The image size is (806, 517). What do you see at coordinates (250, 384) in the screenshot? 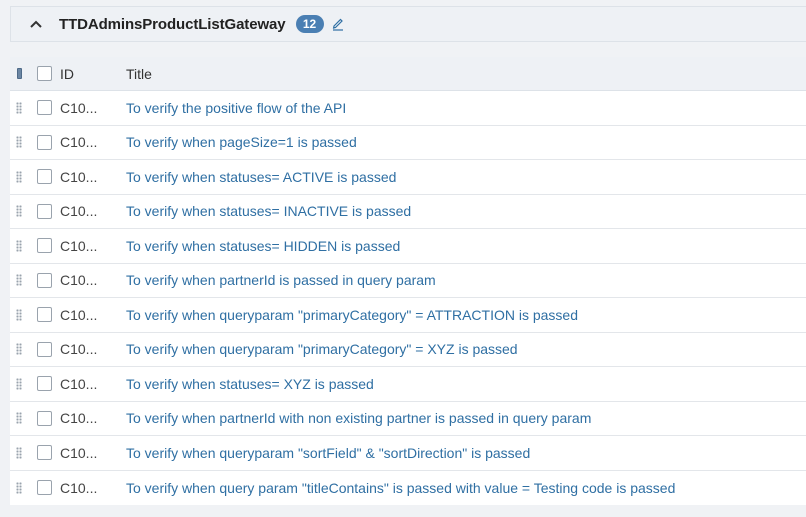
I see `case-title-link: To verify when statuses= XYZ is passed` at bounding box center [250, 384].